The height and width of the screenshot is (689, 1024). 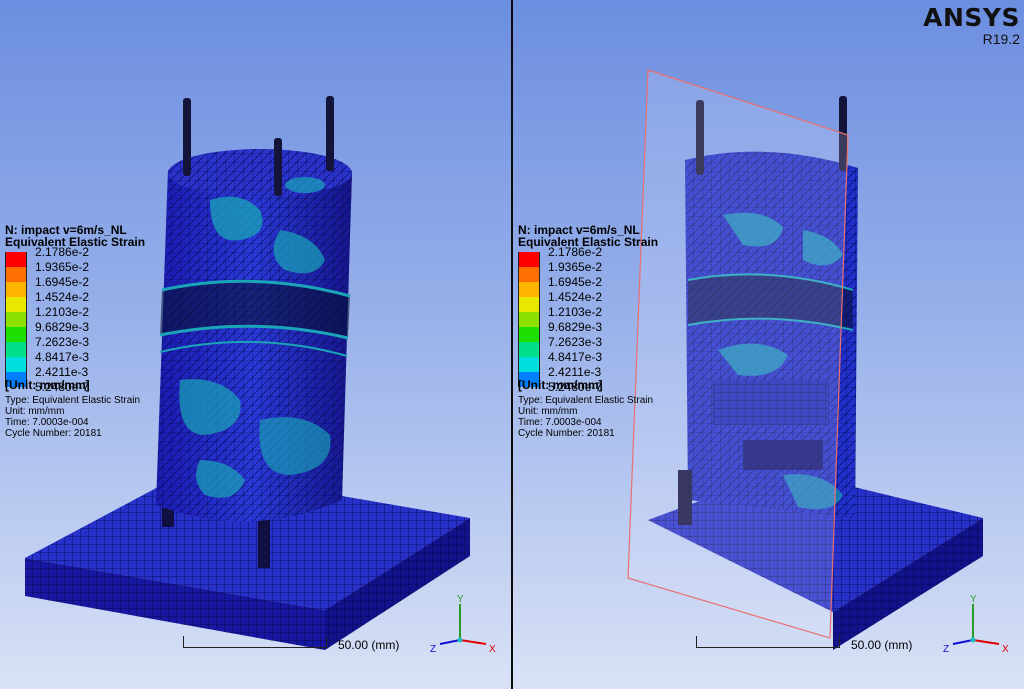 What do you see at coordinates (971, 17) in the screenshot?
I see `brand-name: ANSYS` at bounding box center [971, 17].